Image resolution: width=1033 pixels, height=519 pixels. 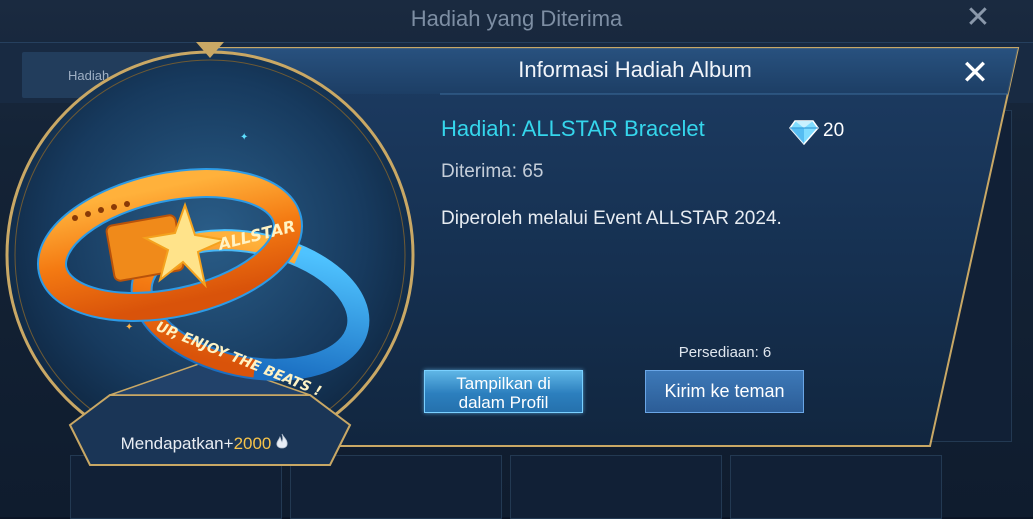 I want to click on send-to-friend-button: Kirim ke teman, so click(x=724, y=391).